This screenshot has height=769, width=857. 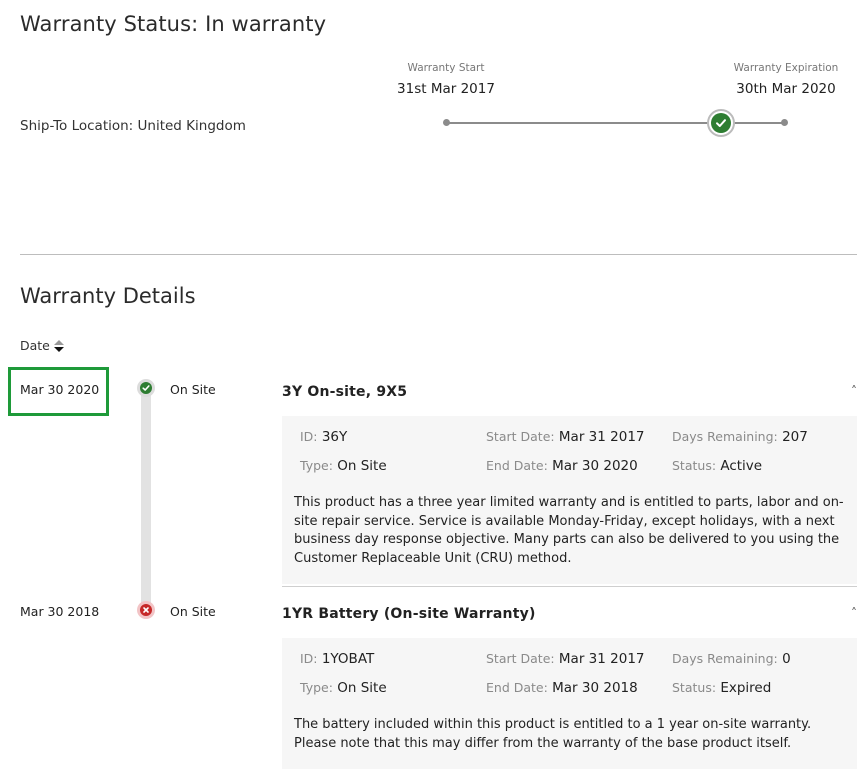 I want to click on warranty-details-heading: Warranty Details, so click(x=108, y=296).